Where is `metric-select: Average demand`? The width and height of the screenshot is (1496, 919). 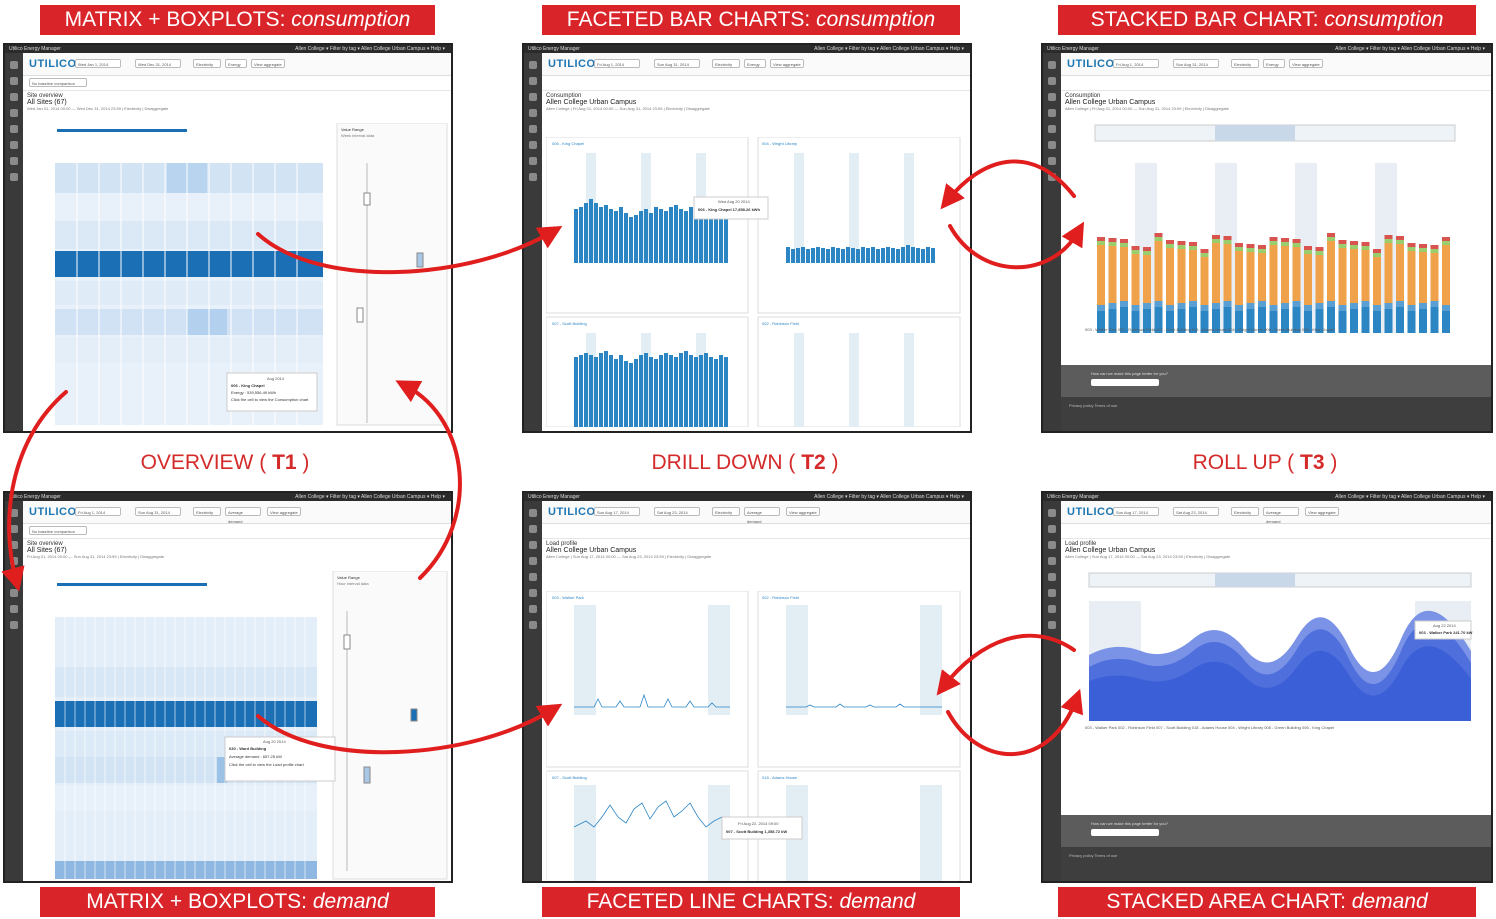
metric-select: Average demand is located at coordinates (1281, 515).